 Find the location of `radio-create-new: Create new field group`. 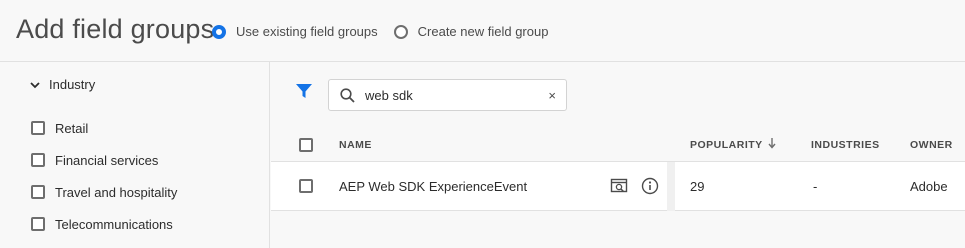

radio-create-new: Create new field group is located at coordinates (471, 31).